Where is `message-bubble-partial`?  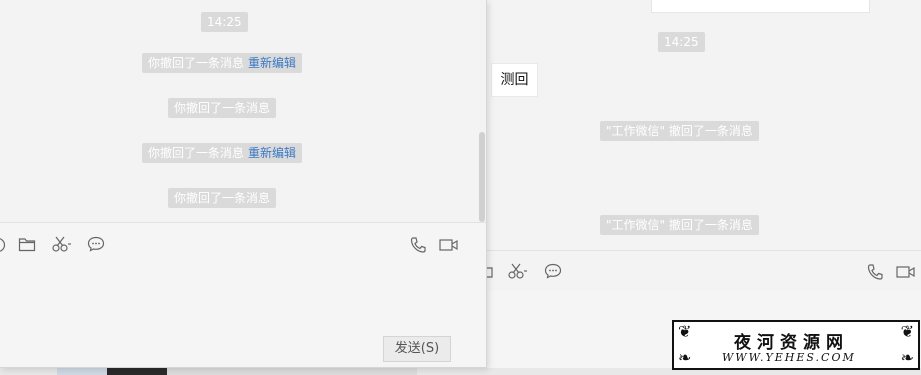 message-bubble-partial is located at coordinates (760, 6).